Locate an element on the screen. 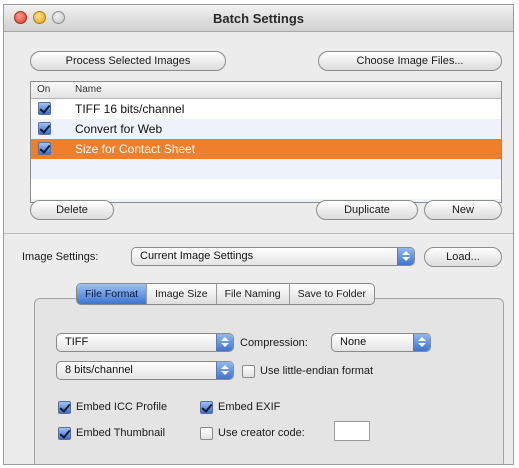  file-format-value: TIFF is located at coordinates (77, 342).